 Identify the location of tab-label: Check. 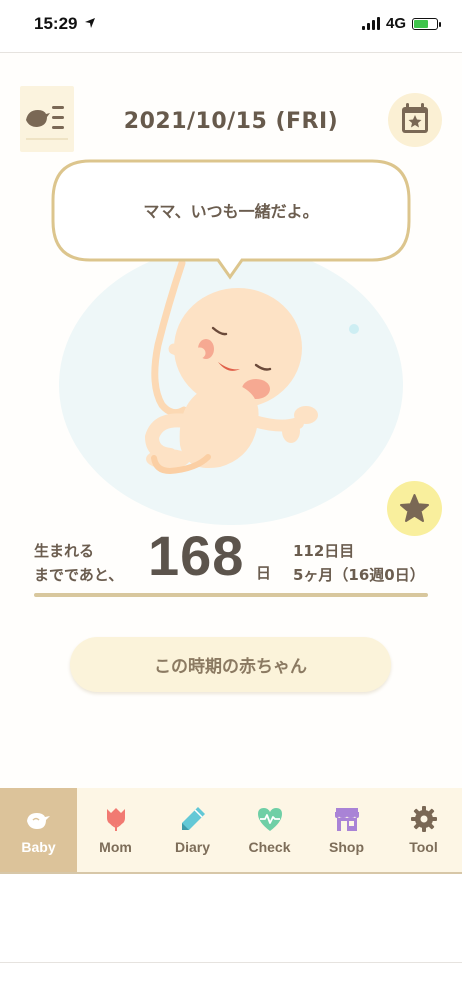
(269, 847).